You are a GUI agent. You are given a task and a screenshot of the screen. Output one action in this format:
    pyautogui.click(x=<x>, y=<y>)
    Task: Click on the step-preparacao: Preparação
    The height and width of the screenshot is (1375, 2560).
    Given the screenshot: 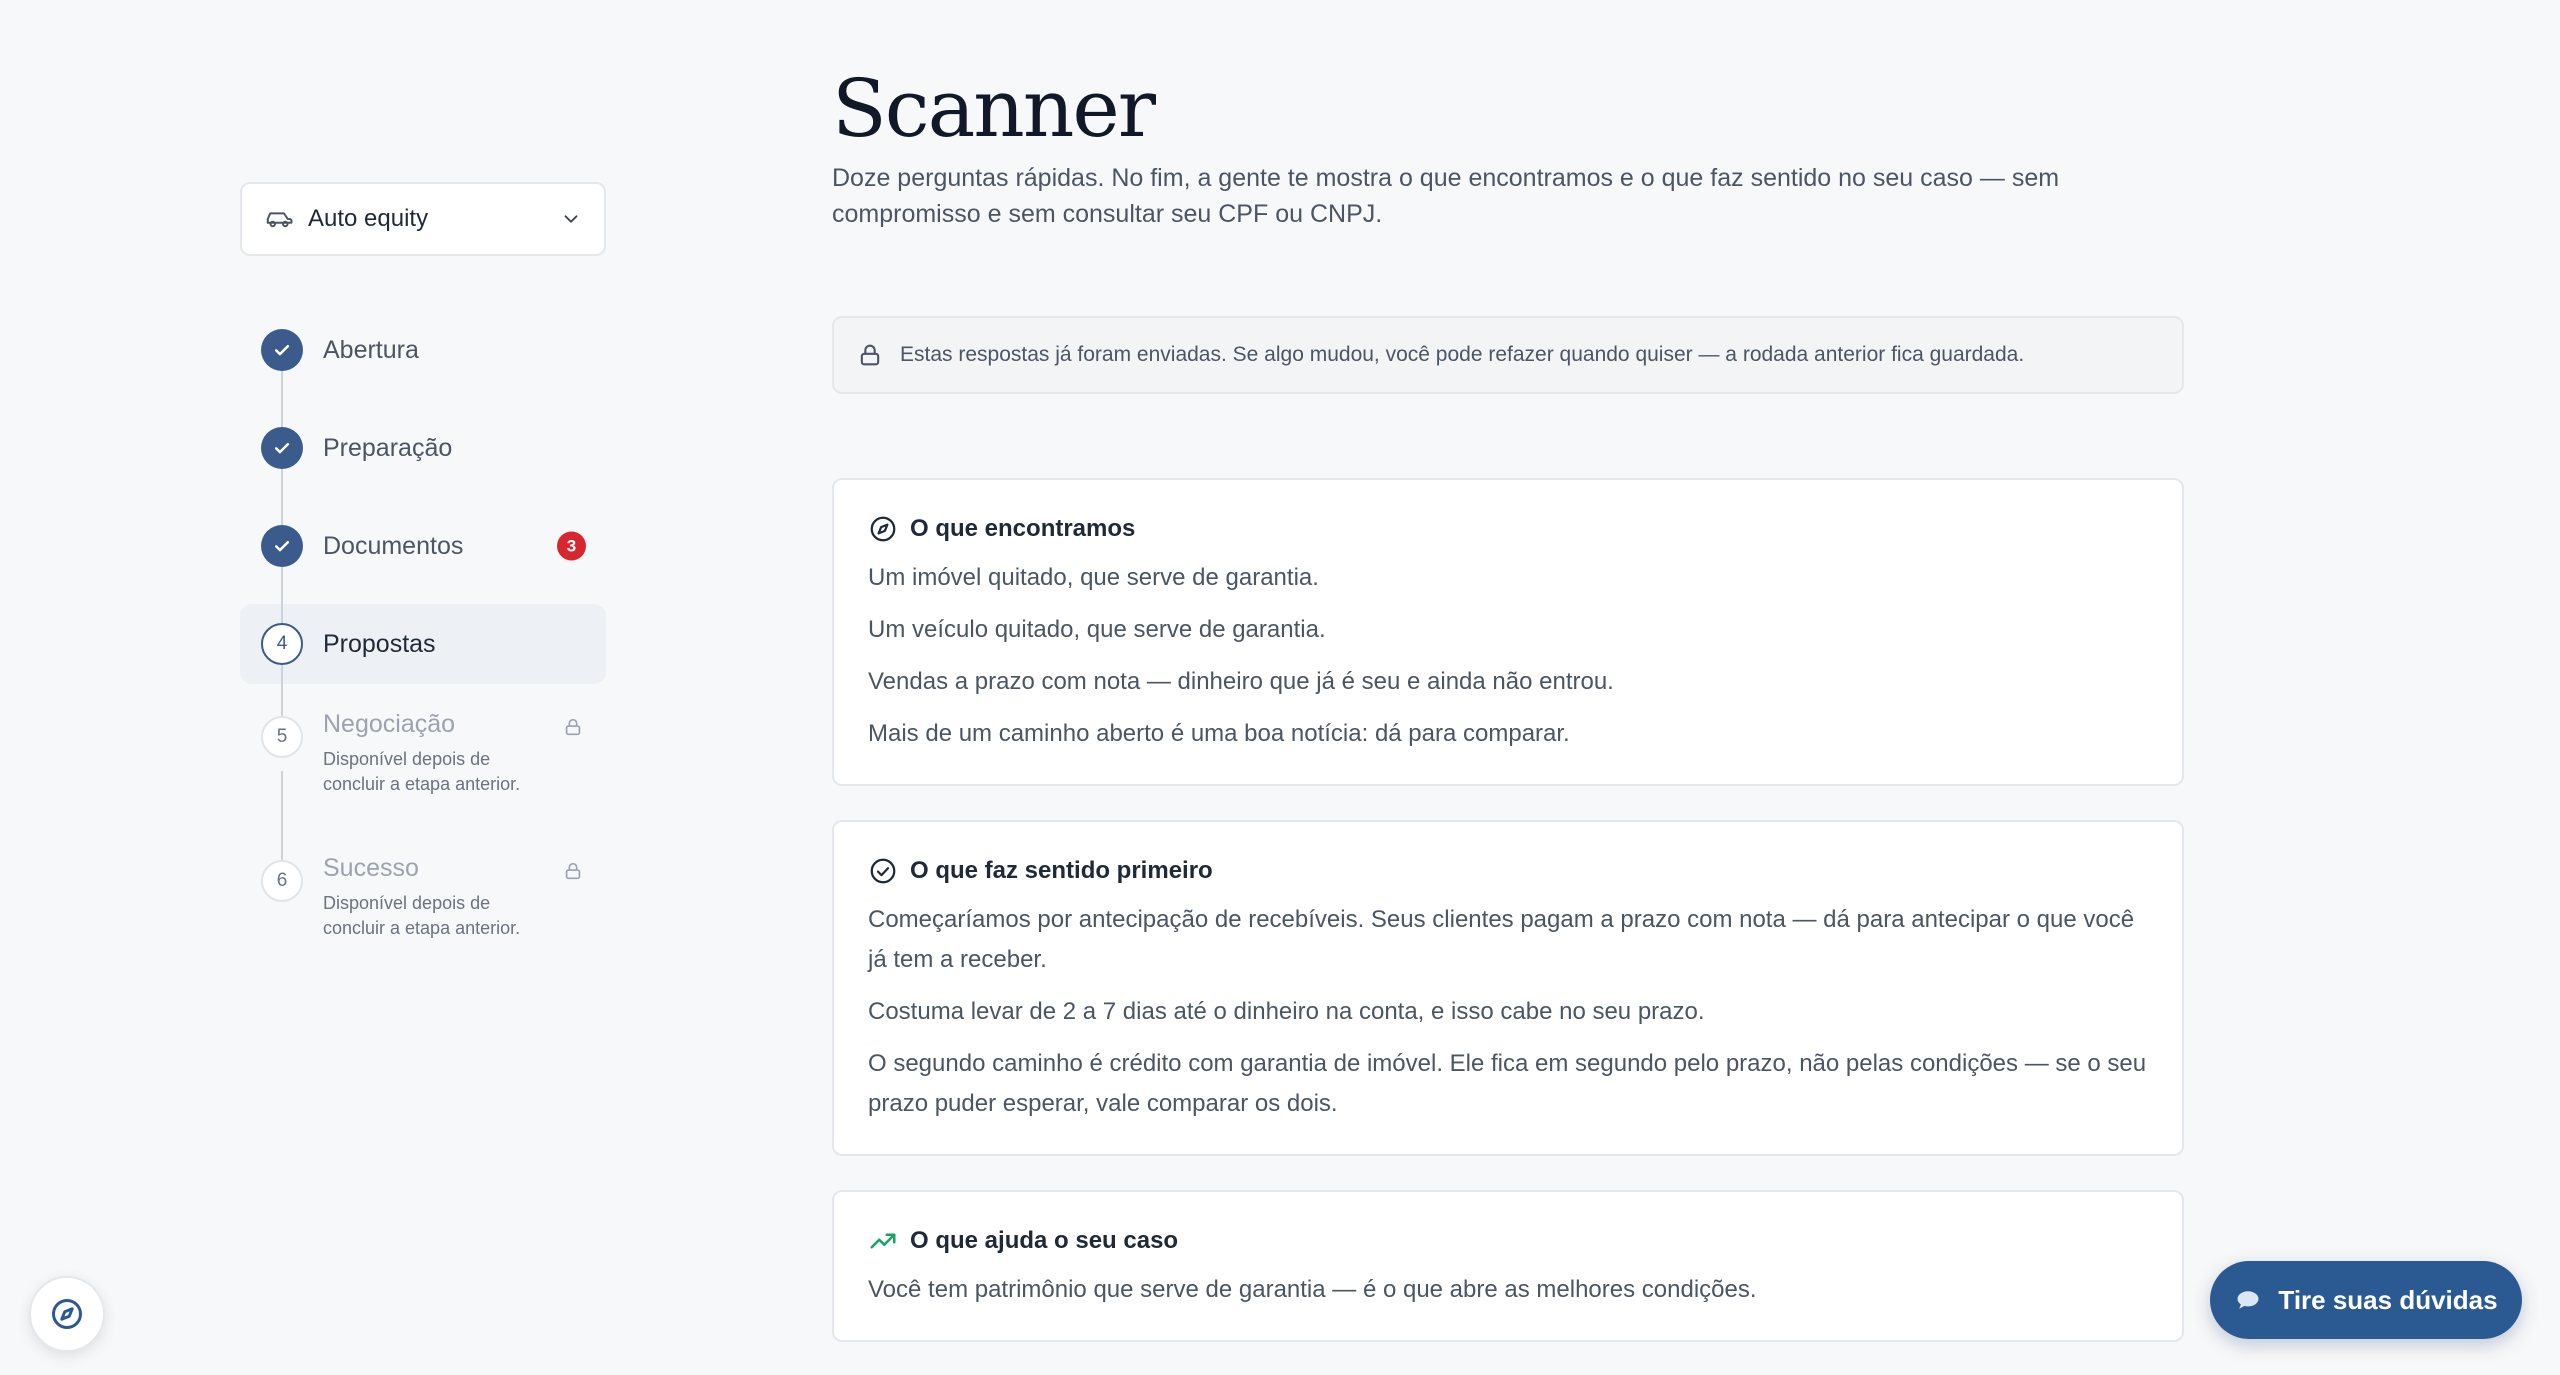 What is the action you would take?
    pyautogui.click(x=423, y=448)
    